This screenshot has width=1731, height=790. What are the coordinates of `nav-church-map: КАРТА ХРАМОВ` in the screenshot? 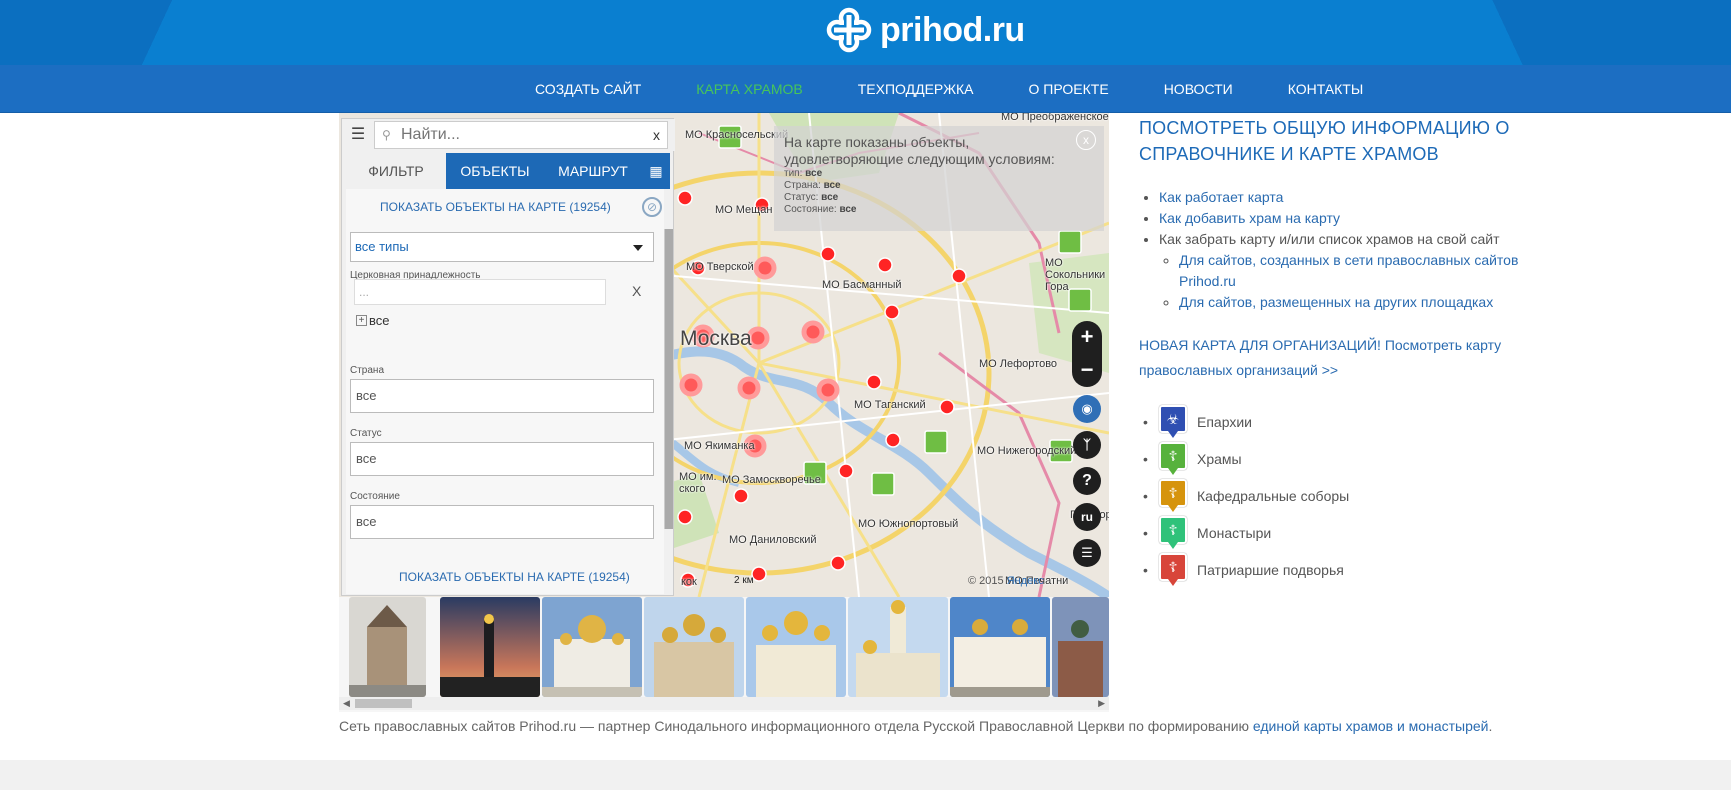 It's located at (749, 89).